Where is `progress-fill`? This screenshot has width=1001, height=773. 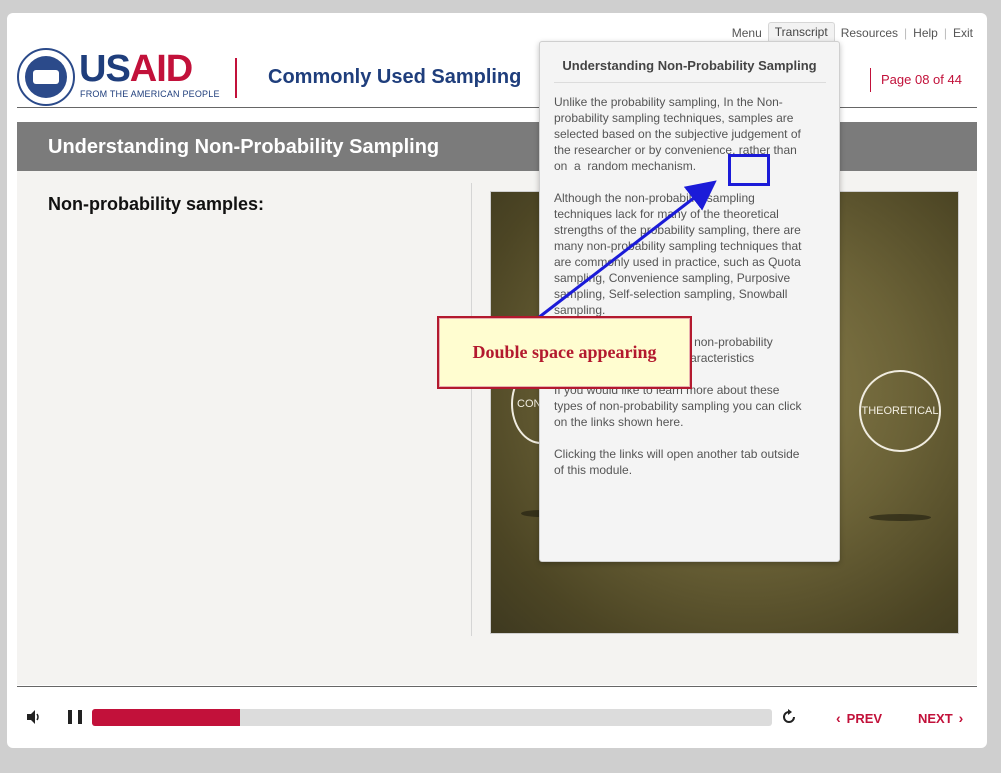
progress-fill is located at coordinates (166, 717).